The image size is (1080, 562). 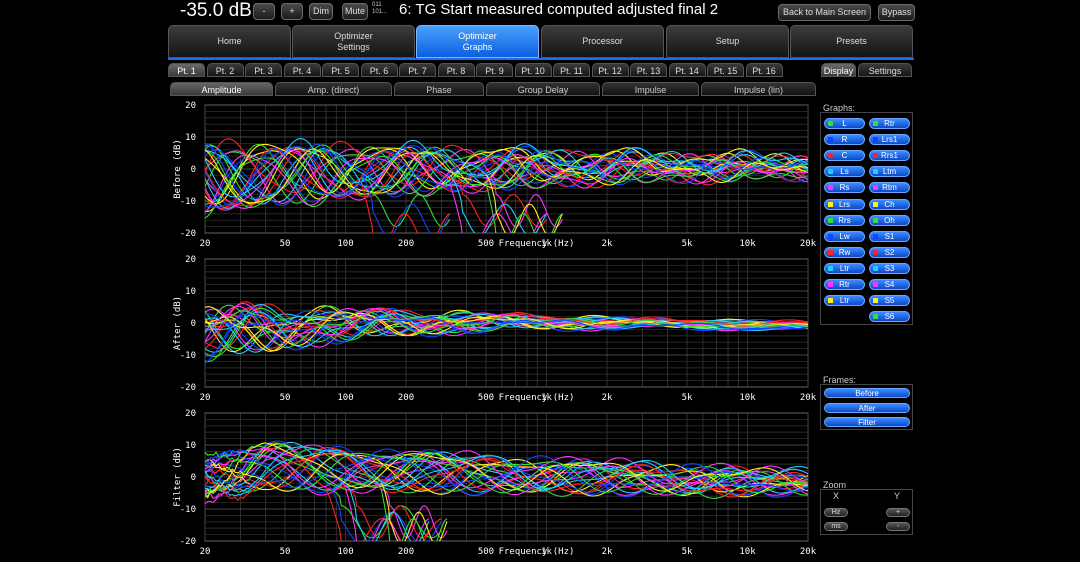 What do you see at coordinates (292, 11) in the screenshot?
I see `volume-up-button: +` at bounding box center [292, 11].